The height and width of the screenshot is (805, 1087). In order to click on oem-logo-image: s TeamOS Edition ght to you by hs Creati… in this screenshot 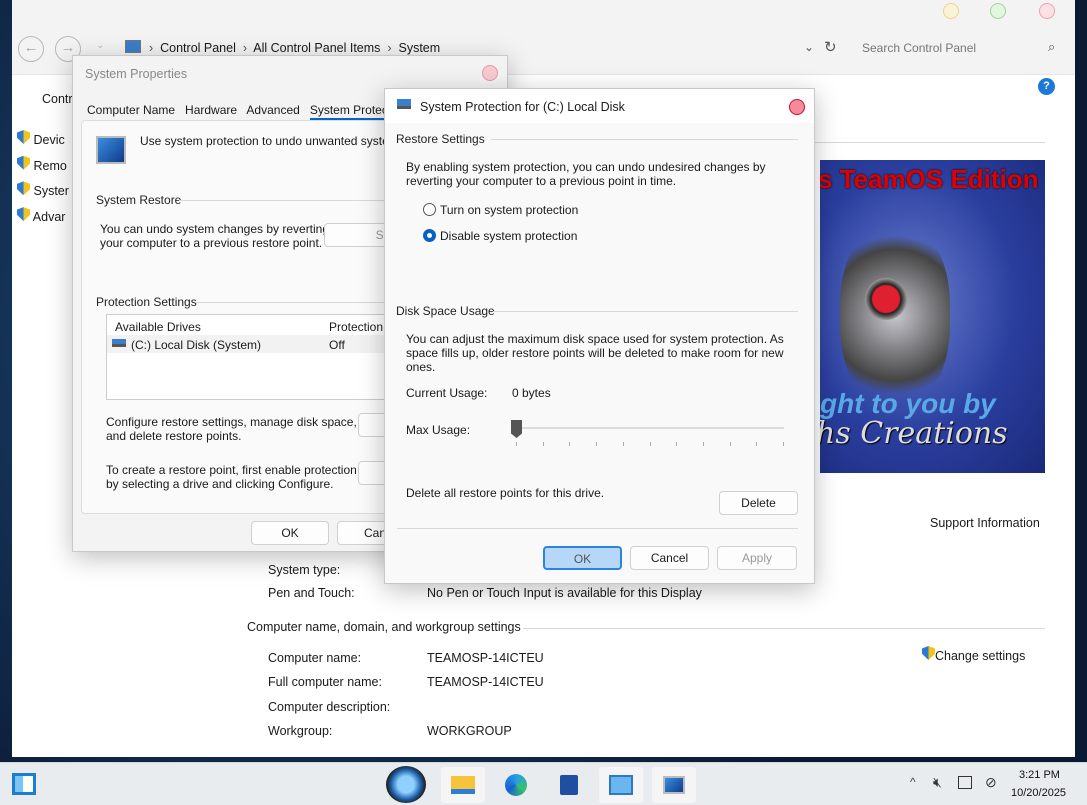, I will do `click(932, 316)`.